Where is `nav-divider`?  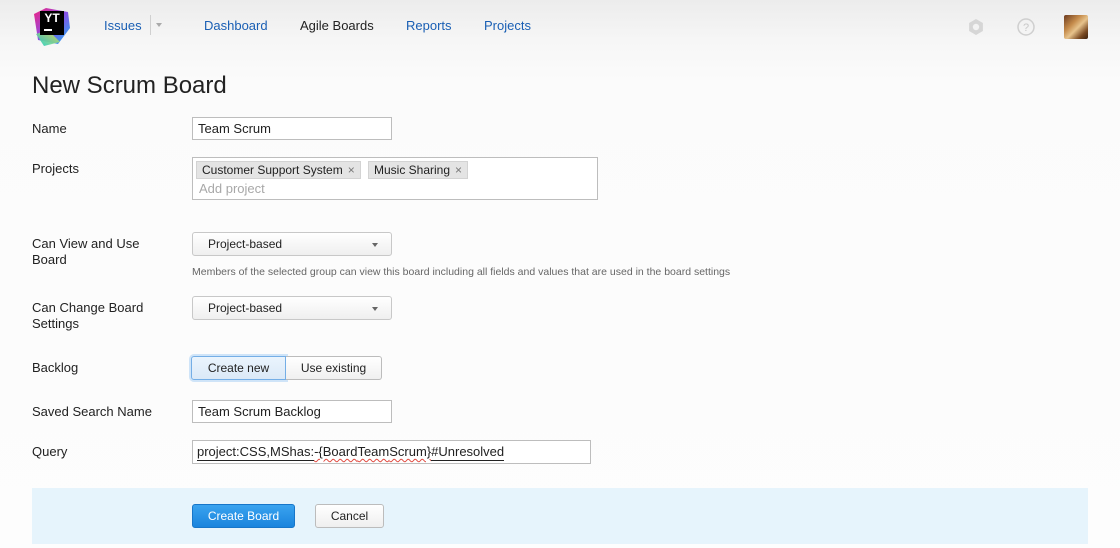
nav-divider is located at coordinates (150, 25).